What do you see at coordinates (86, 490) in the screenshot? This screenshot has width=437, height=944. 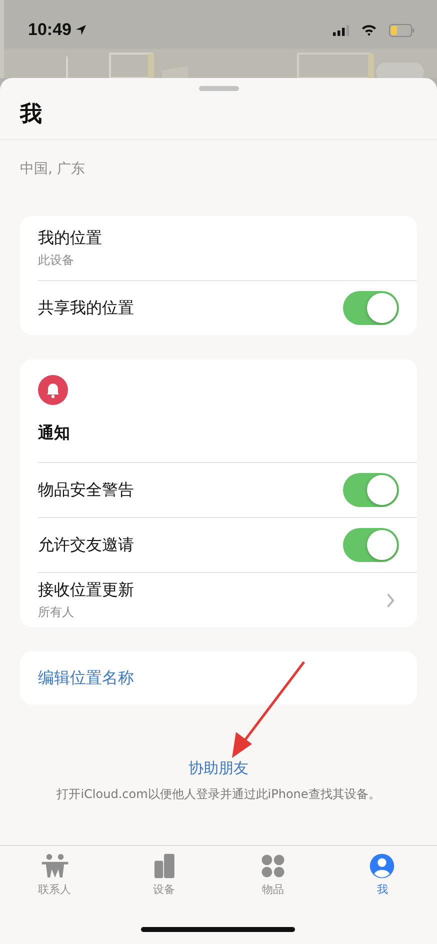 I see `row-label: 物品安全警告` at bounding box center [86, 490].